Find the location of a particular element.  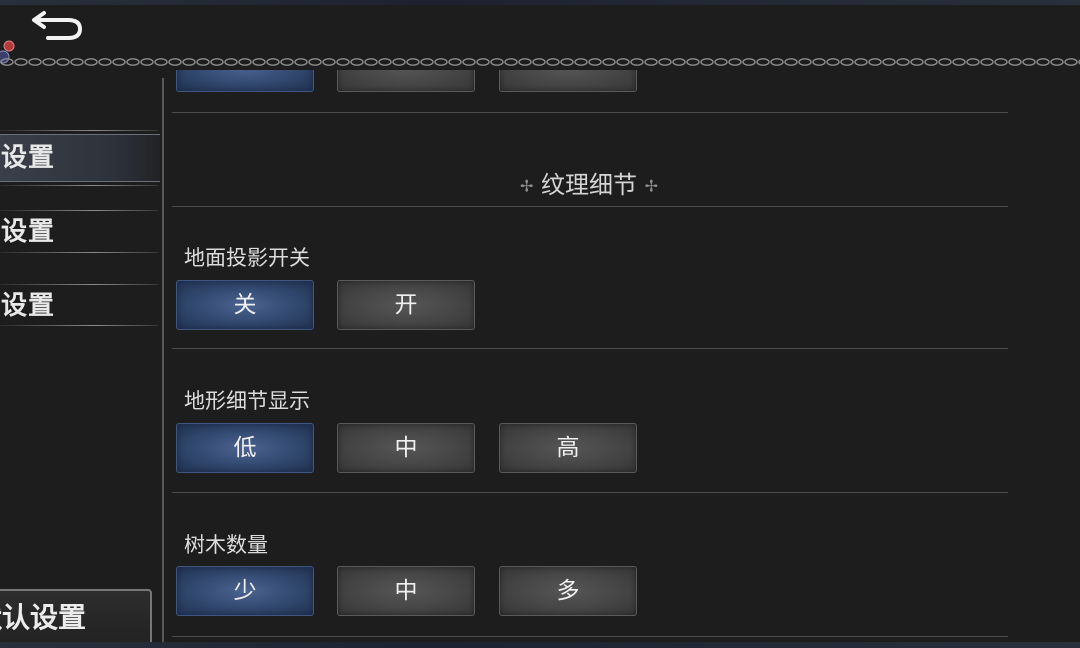

back-button is located at coordinates (59, 25).